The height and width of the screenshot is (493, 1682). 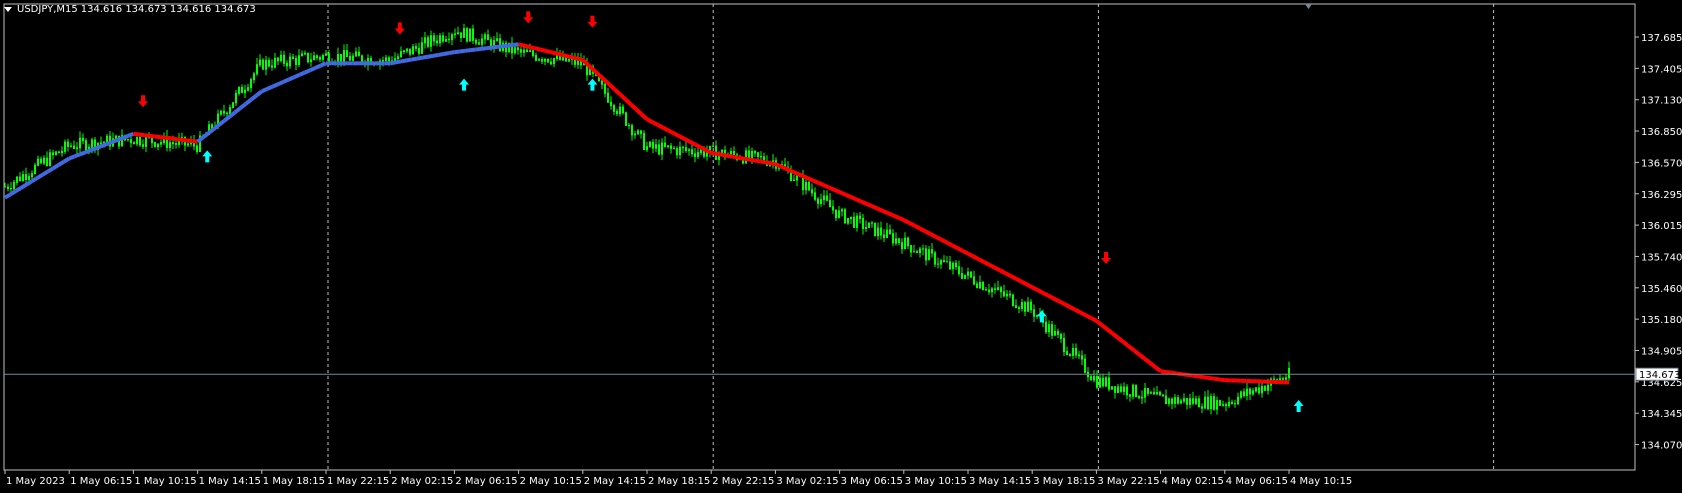 I want to click on time-tick-label: 2 May 10:15, so click(x=551, y=481).